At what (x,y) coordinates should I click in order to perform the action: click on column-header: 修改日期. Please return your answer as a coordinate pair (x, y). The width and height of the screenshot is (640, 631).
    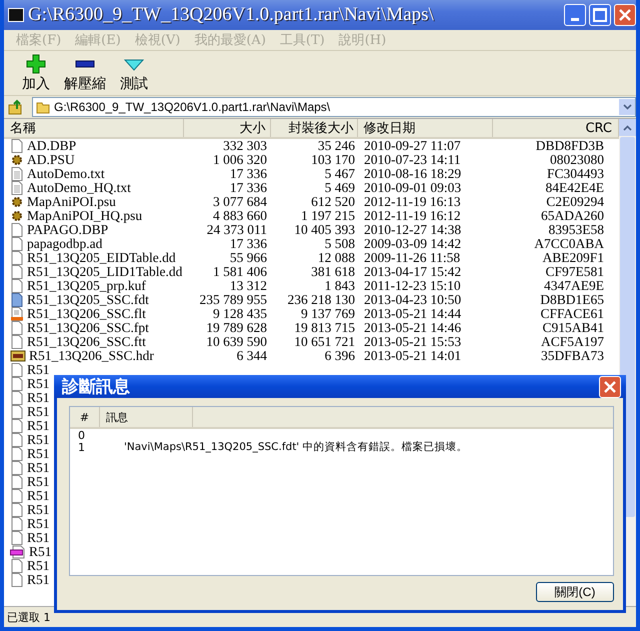
    Looking at the image, I should click on (426, 128).